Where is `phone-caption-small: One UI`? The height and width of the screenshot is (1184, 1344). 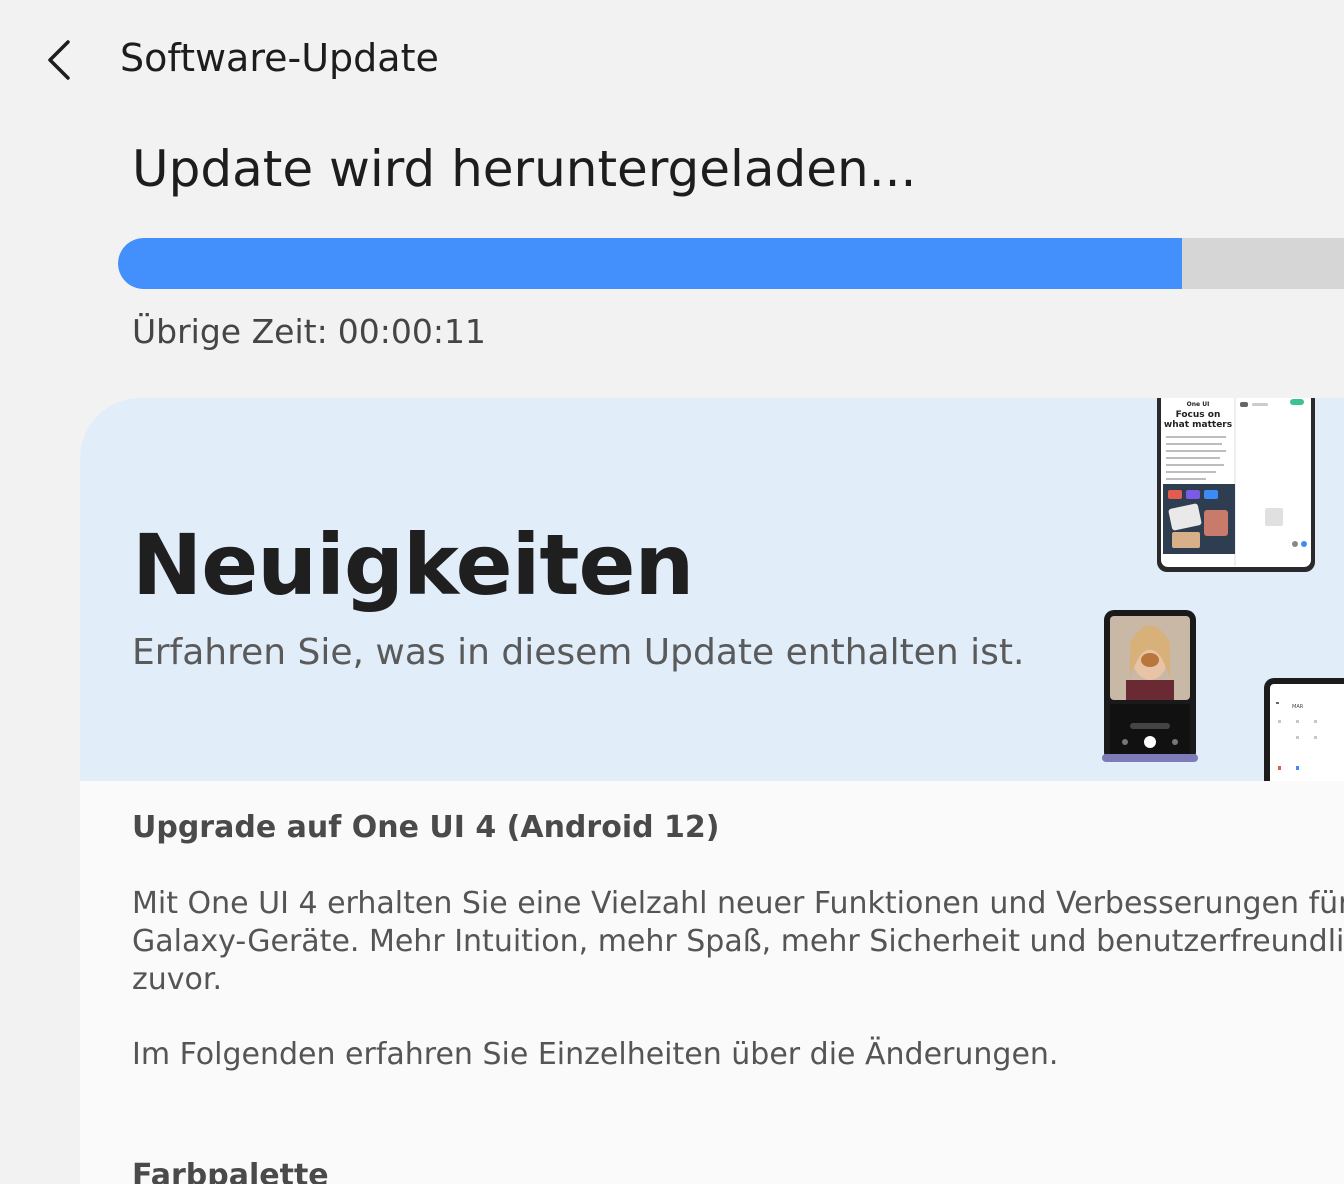 phone-caption-small: One UI is located at coordinates (1198, 404).